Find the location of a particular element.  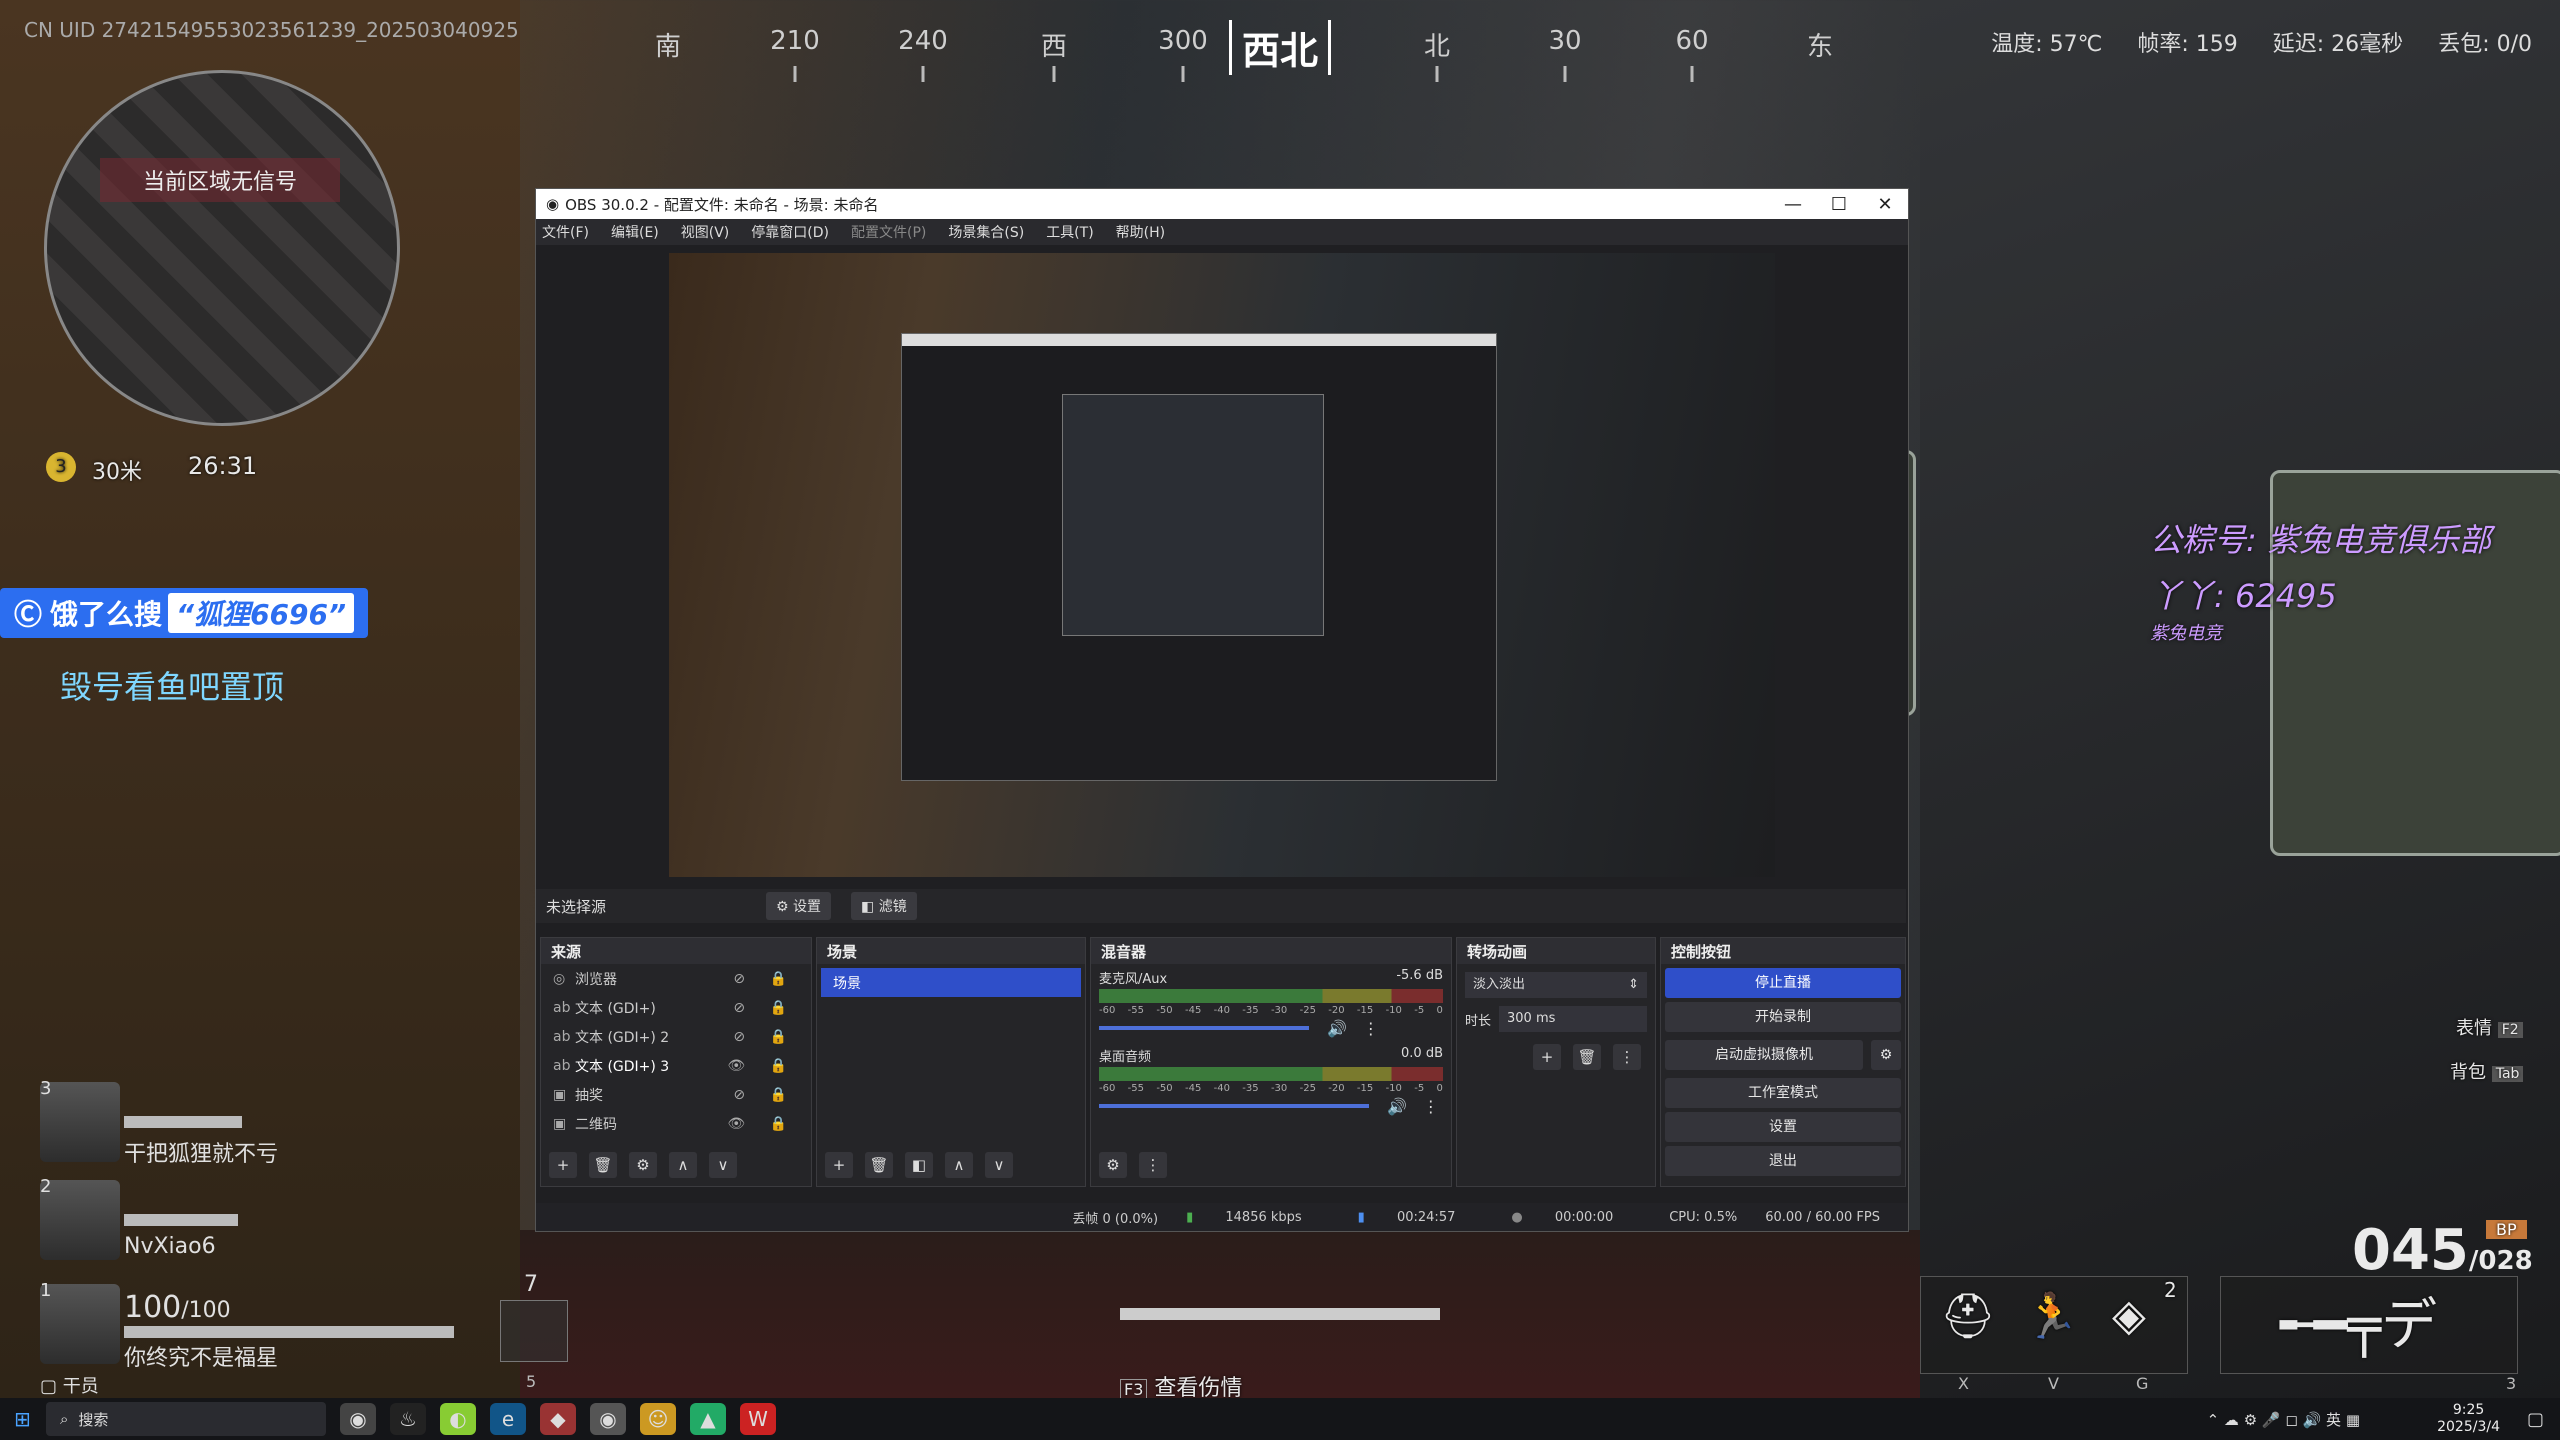

mixer-menu-button: ⋮ is located at coordinates (1153, 1165).